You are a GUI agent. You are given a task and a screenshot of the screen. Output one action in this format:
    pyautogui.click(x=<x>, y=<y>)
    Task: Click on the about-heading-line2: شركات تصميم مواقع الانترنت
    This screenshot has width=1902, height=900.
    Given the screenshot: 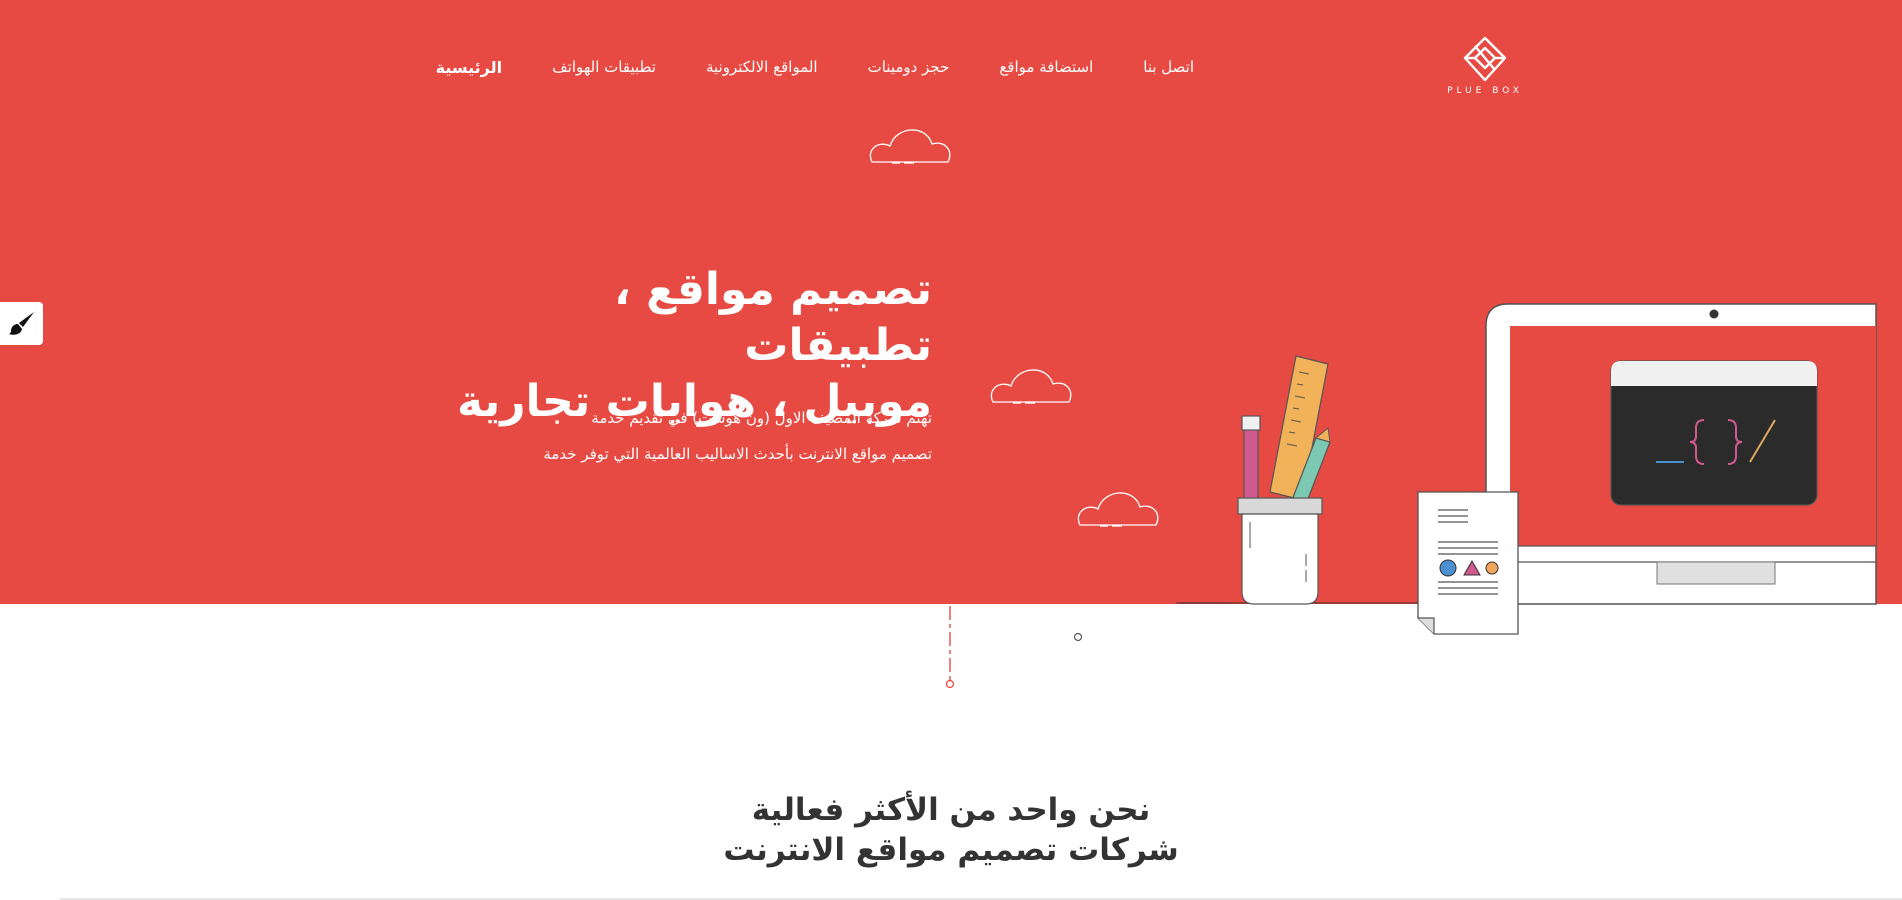 What is the action you would take?
    pyautogui.click(x=951, y=850)
    